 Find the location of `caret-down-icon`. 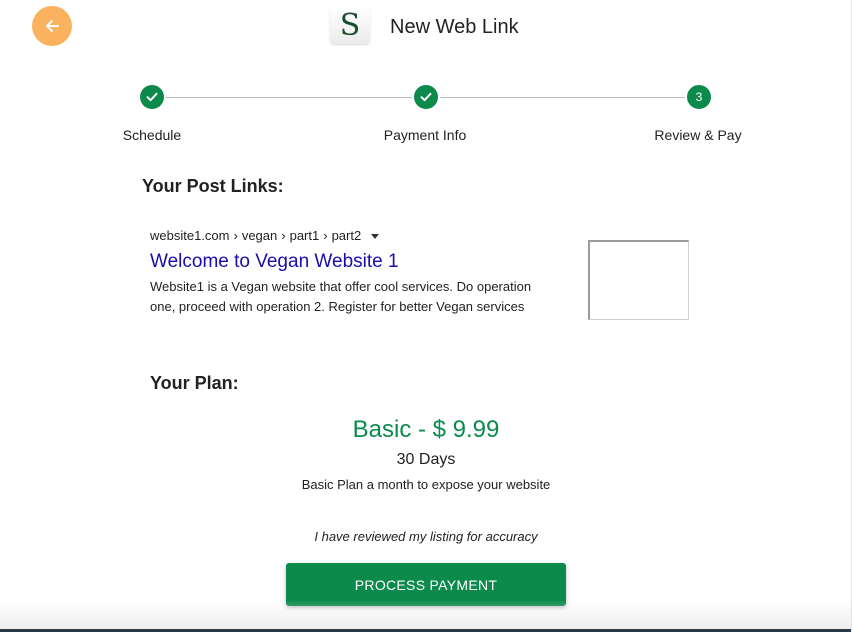

caret-down-icon is located at coordinates (375, 236).